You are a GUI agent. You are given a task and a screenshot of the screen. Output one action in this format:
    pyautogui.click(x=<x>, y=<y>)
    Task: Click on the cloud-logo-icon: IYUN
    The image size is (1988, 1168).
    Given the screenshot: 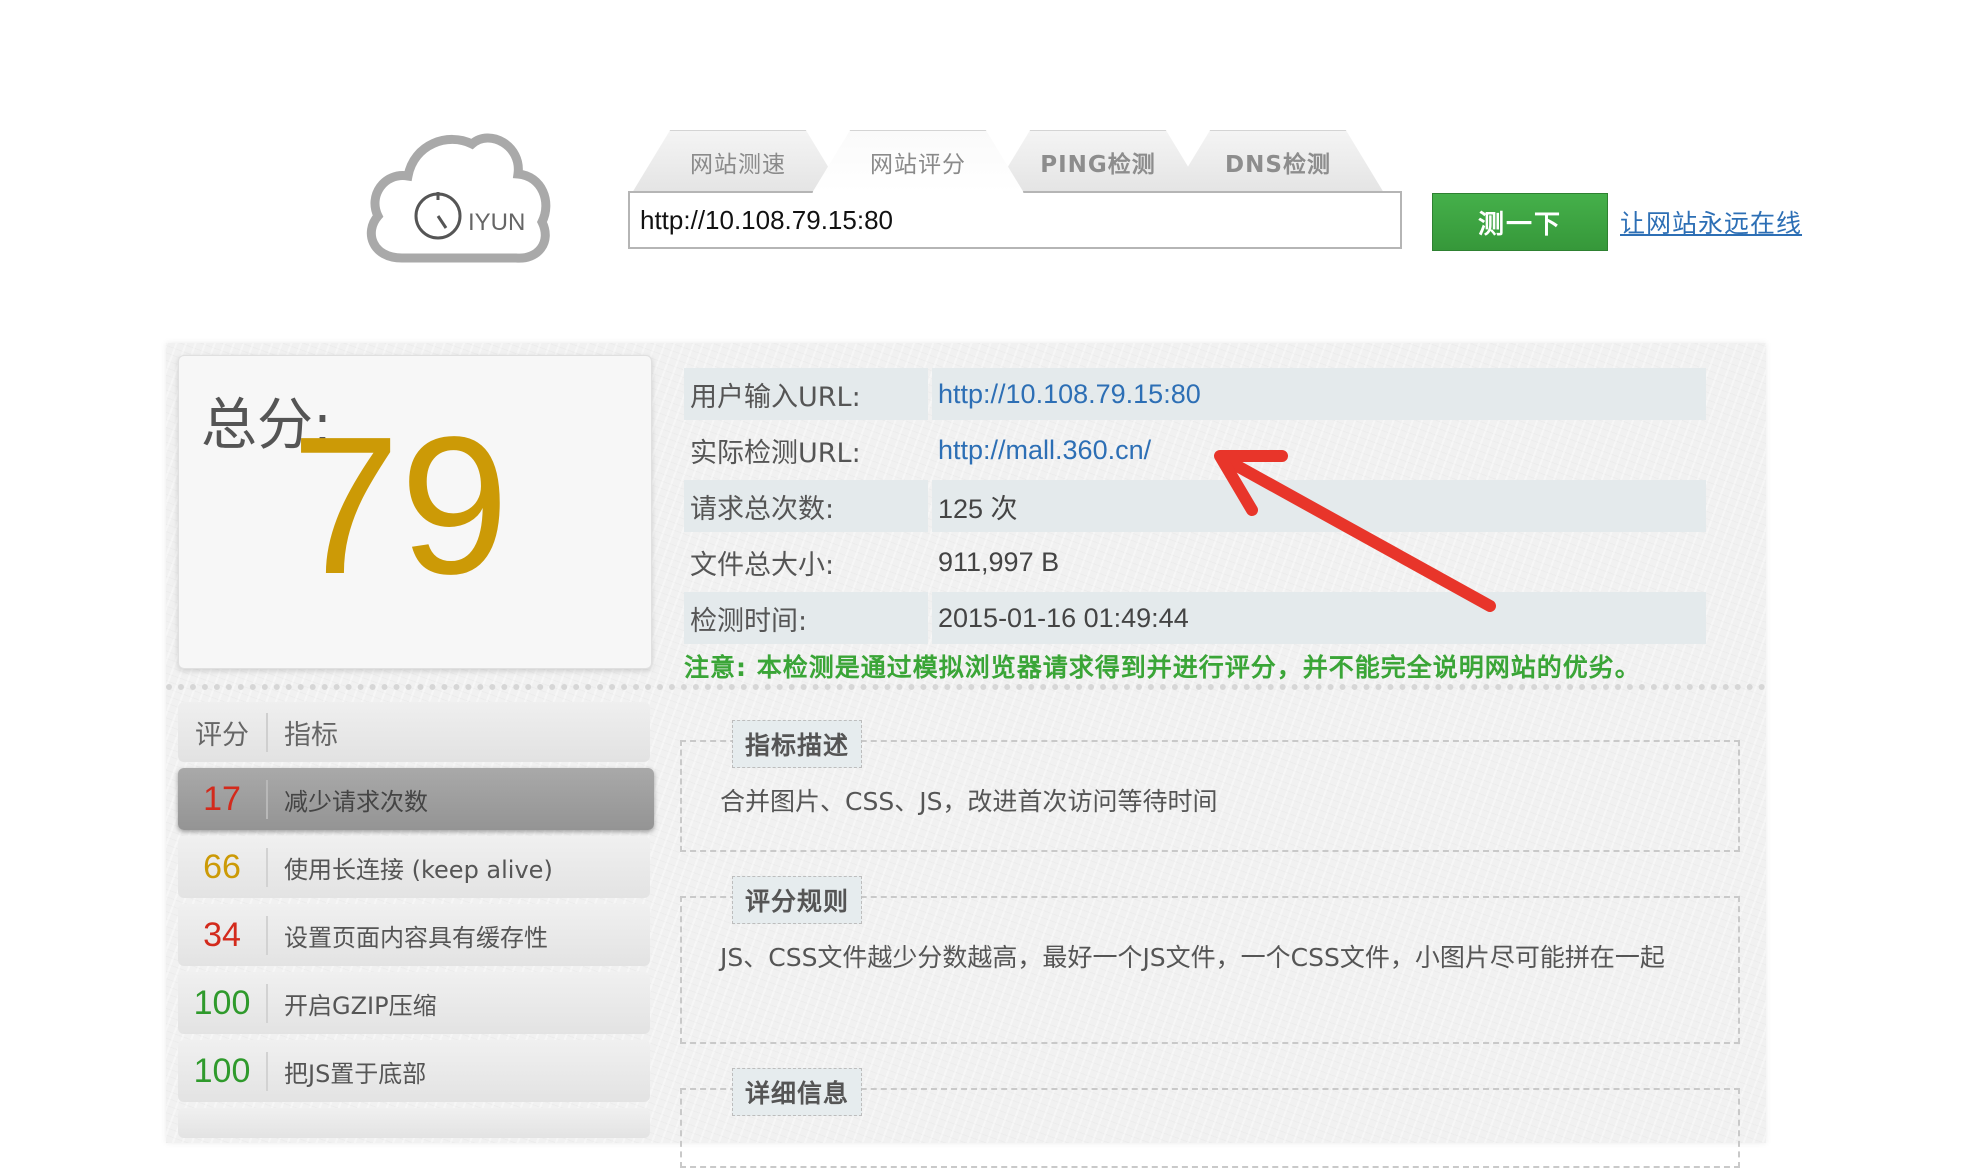 What is the action you would take?
    pyautogui.click(x=458, y=198)
    